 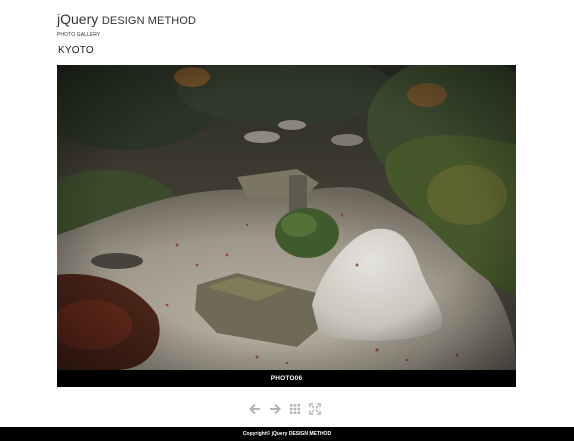 I want to click on site-footer: Copyright© jQuery DESIGN METHOD, so click(x=287, y=434).